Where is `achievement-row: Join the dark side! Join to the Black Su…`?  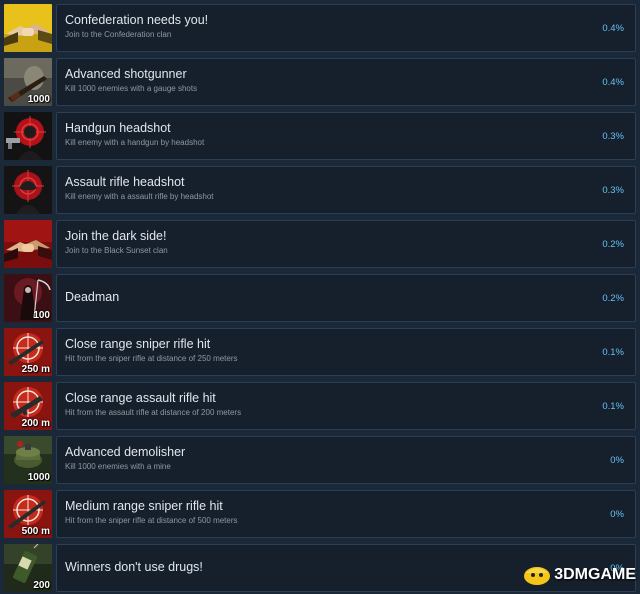
achievement-row: Join the dark side! Join to the Black Su… is located at coordinates (320, 245).